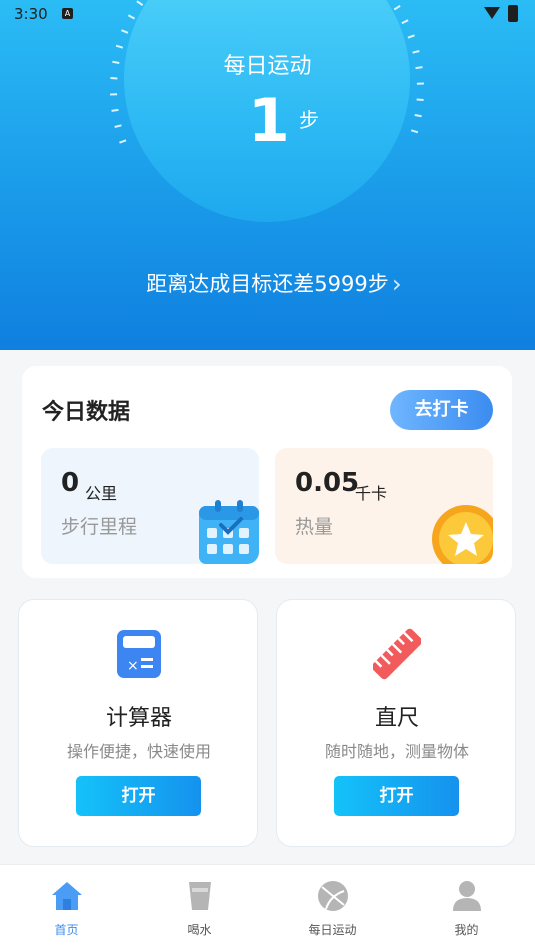  I want to click on nav-item-water: 喝水, so click(199, 908).